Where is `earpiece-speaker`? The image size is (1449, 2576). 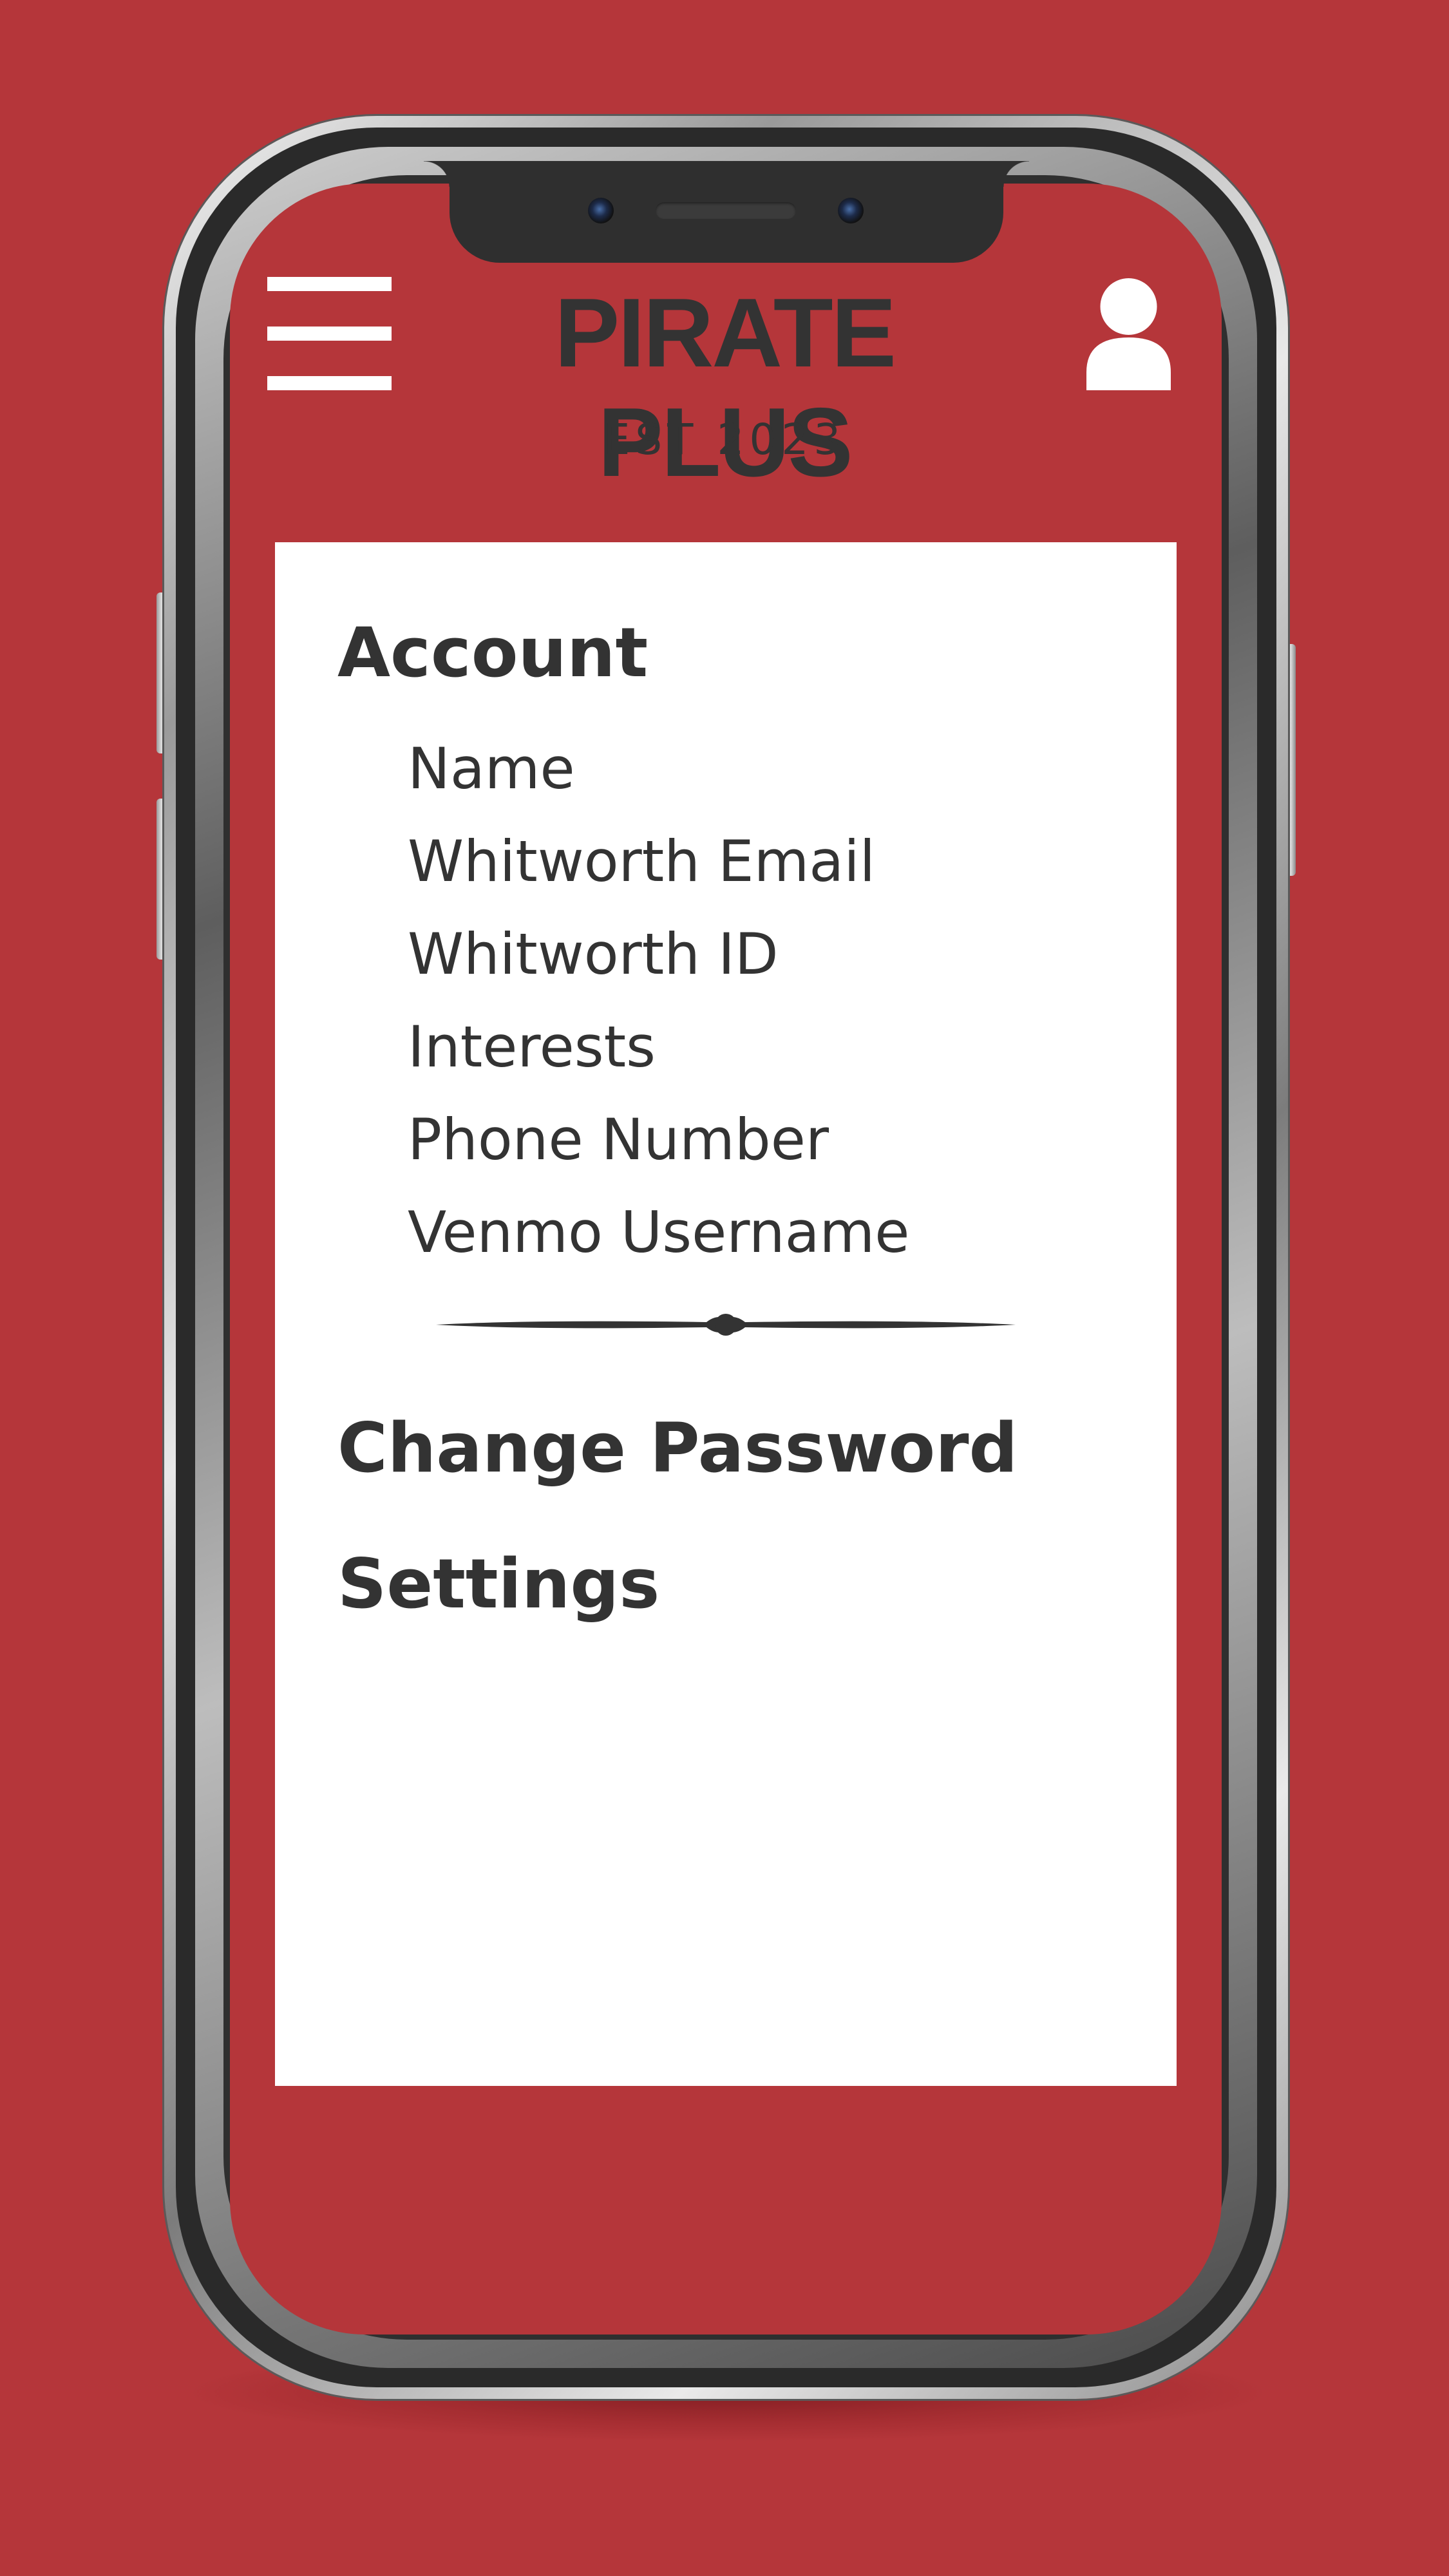
earpiece-speaker is located at coordinates (726, 210).